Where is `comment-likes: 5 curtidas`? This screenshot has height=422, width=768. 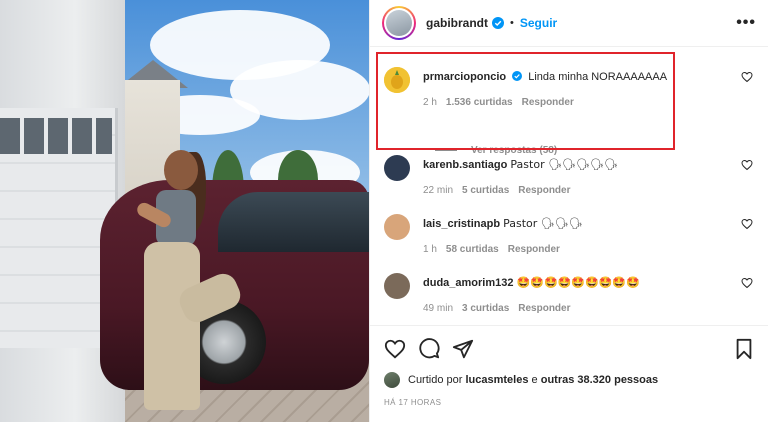
comment-likes: 5 curtidas is located at coordinates (485, 190).